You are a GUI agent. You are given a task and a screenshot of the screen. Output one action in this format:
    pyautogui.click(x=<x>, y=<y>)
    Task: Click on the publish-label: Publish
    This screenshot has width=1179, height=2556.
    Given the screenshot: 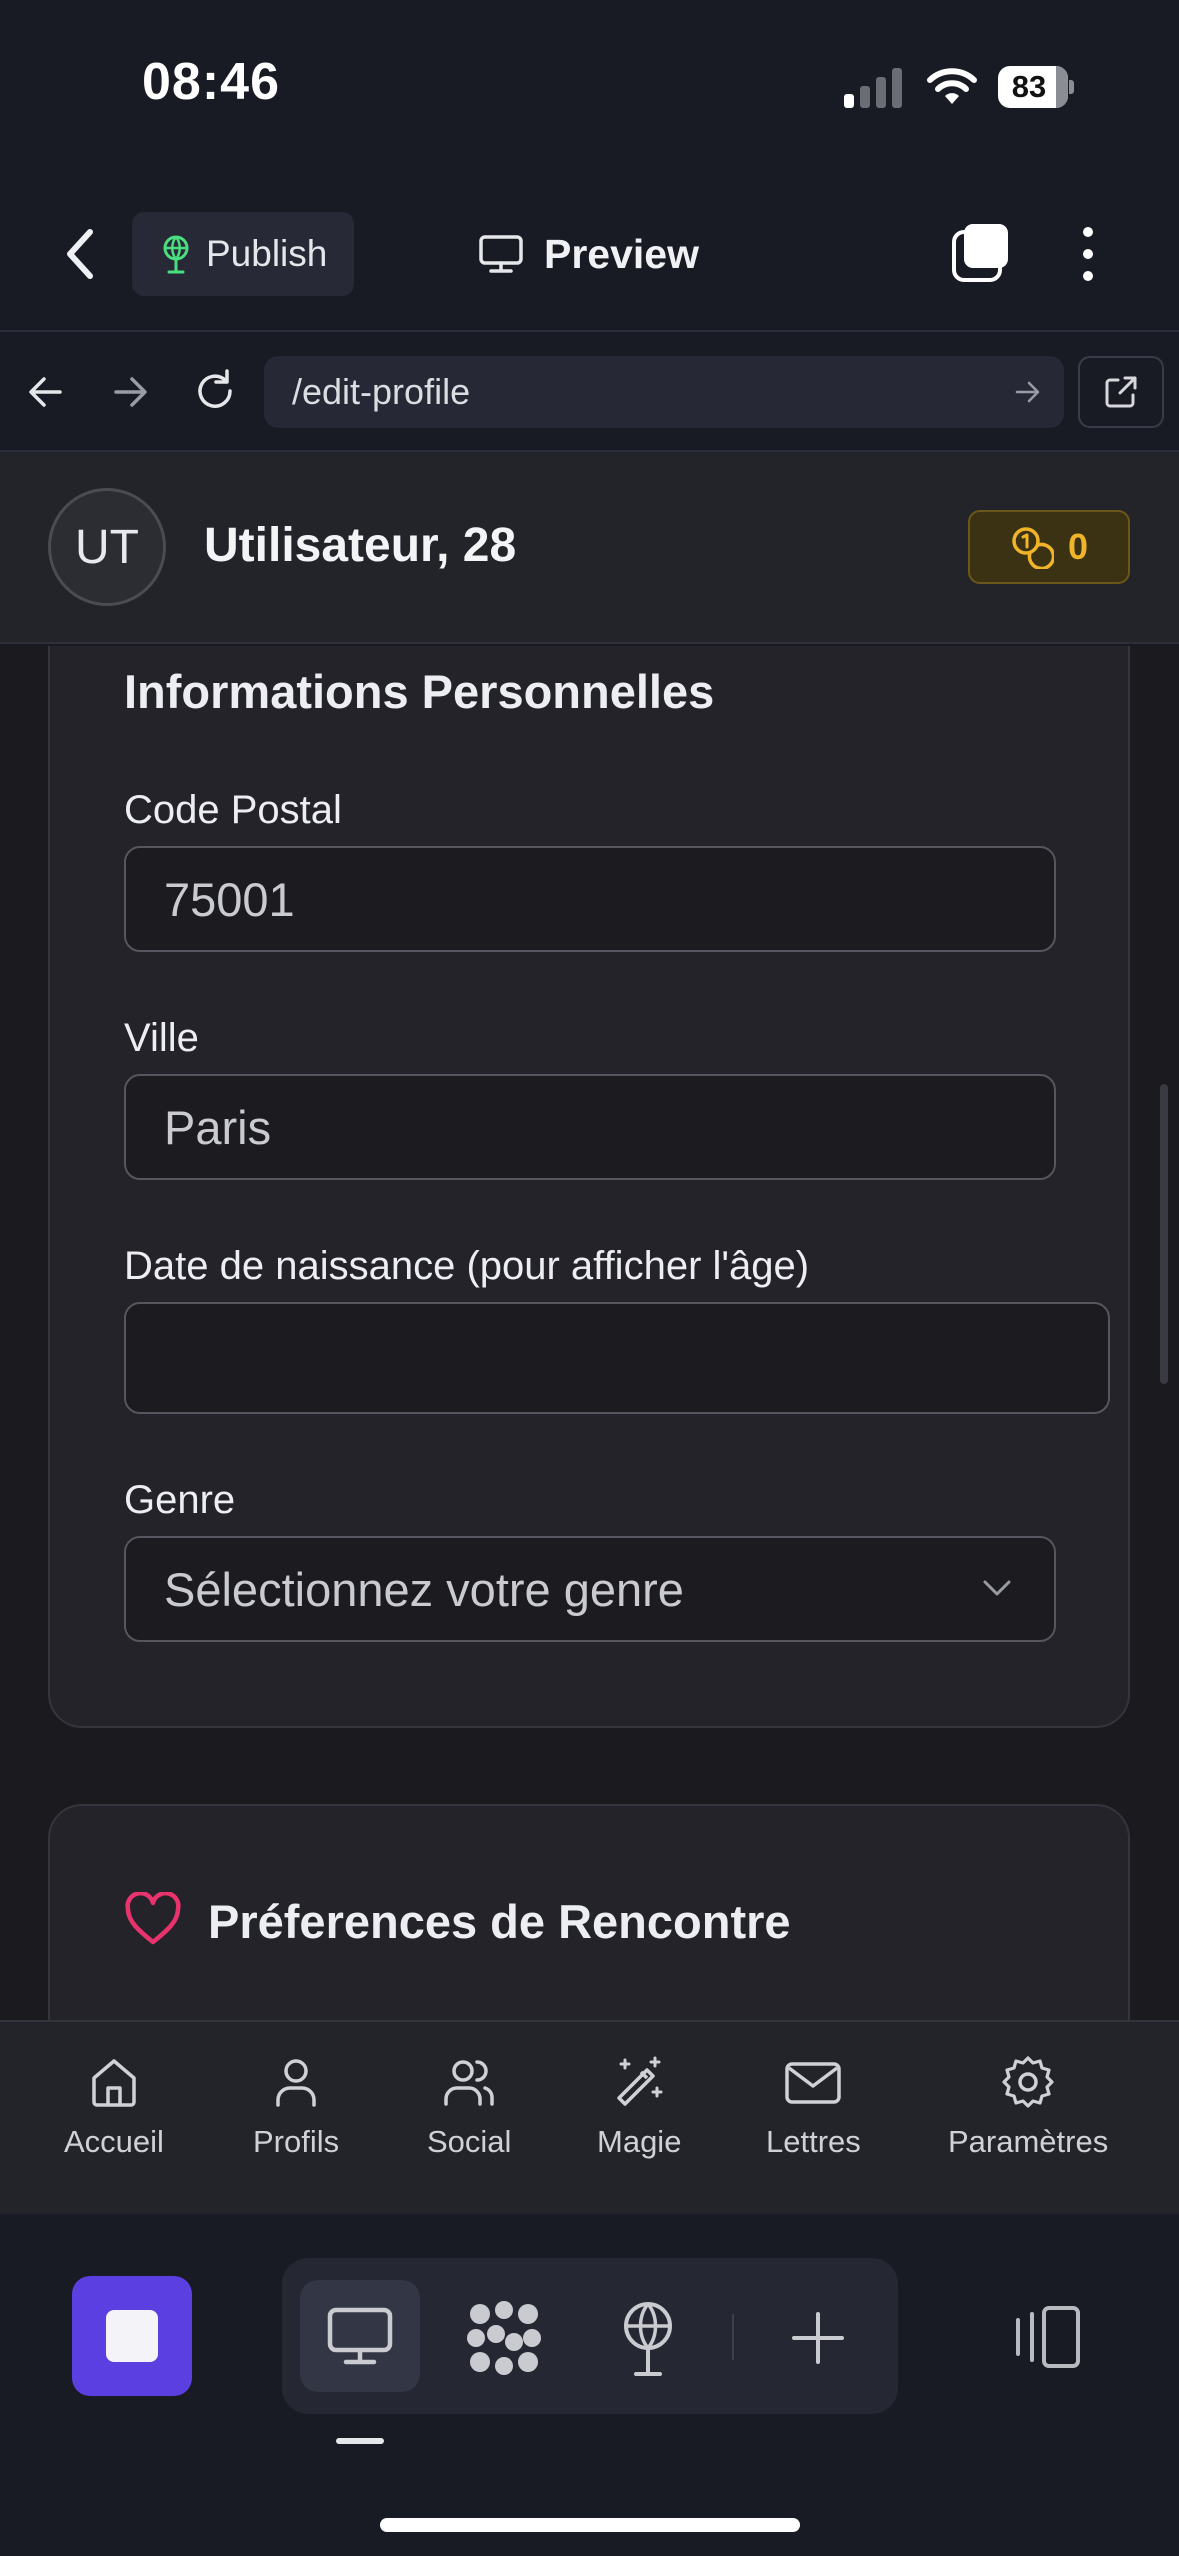 What is the action you would take?
    pyautogui.click(x=267, y=253)
    